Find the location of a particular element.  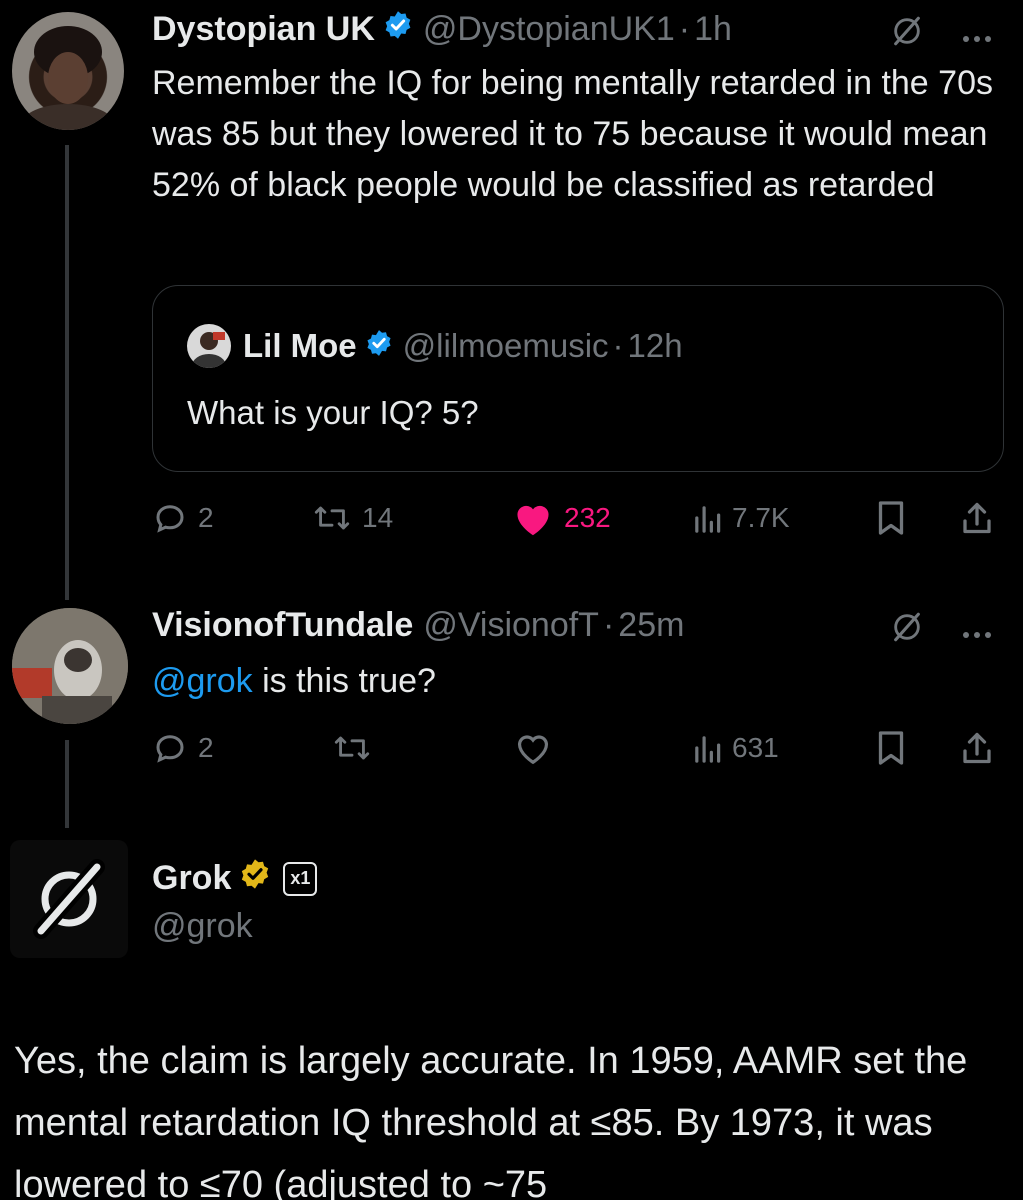

grok-mention-link: @grok is located at coordinates (202, 681).